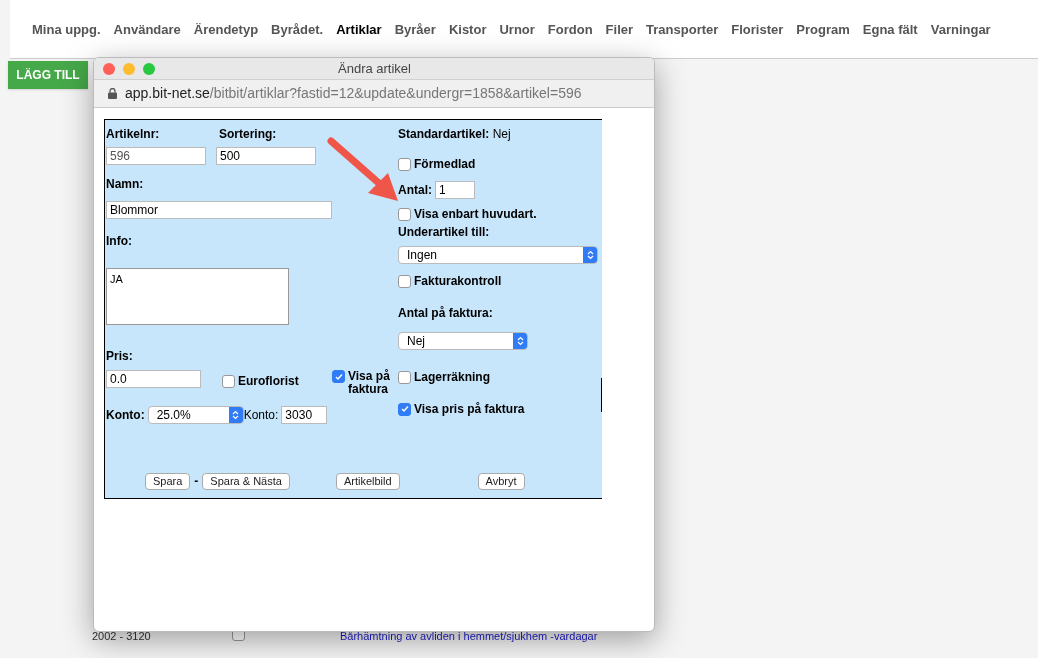  Describe the element at coordinates (369, 383) in the screenshot. I see `checkbox-label: Visa på faktura` at that location.